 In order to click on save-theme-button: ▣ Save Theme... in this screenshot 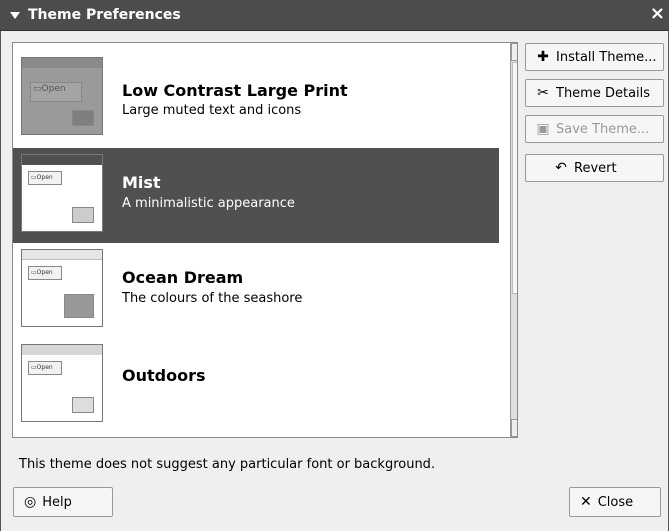, I will do `click(594, 129)`.